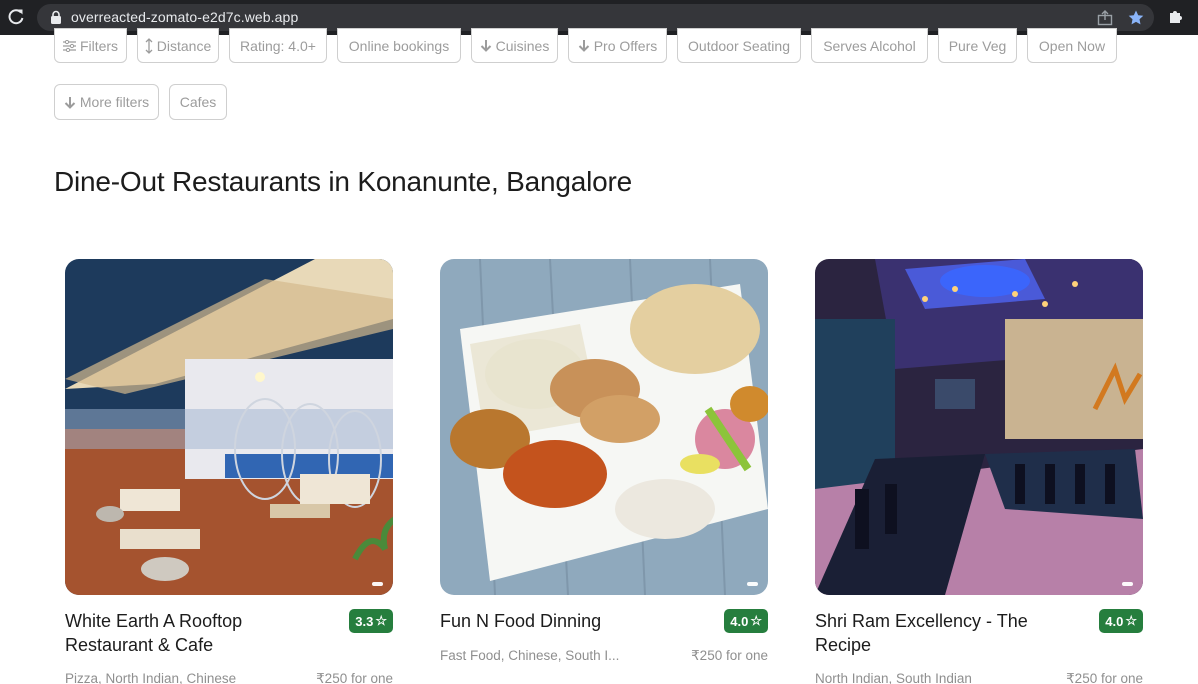  I want to click on filter-chip-more-filters: More filters, so click(106, 102).